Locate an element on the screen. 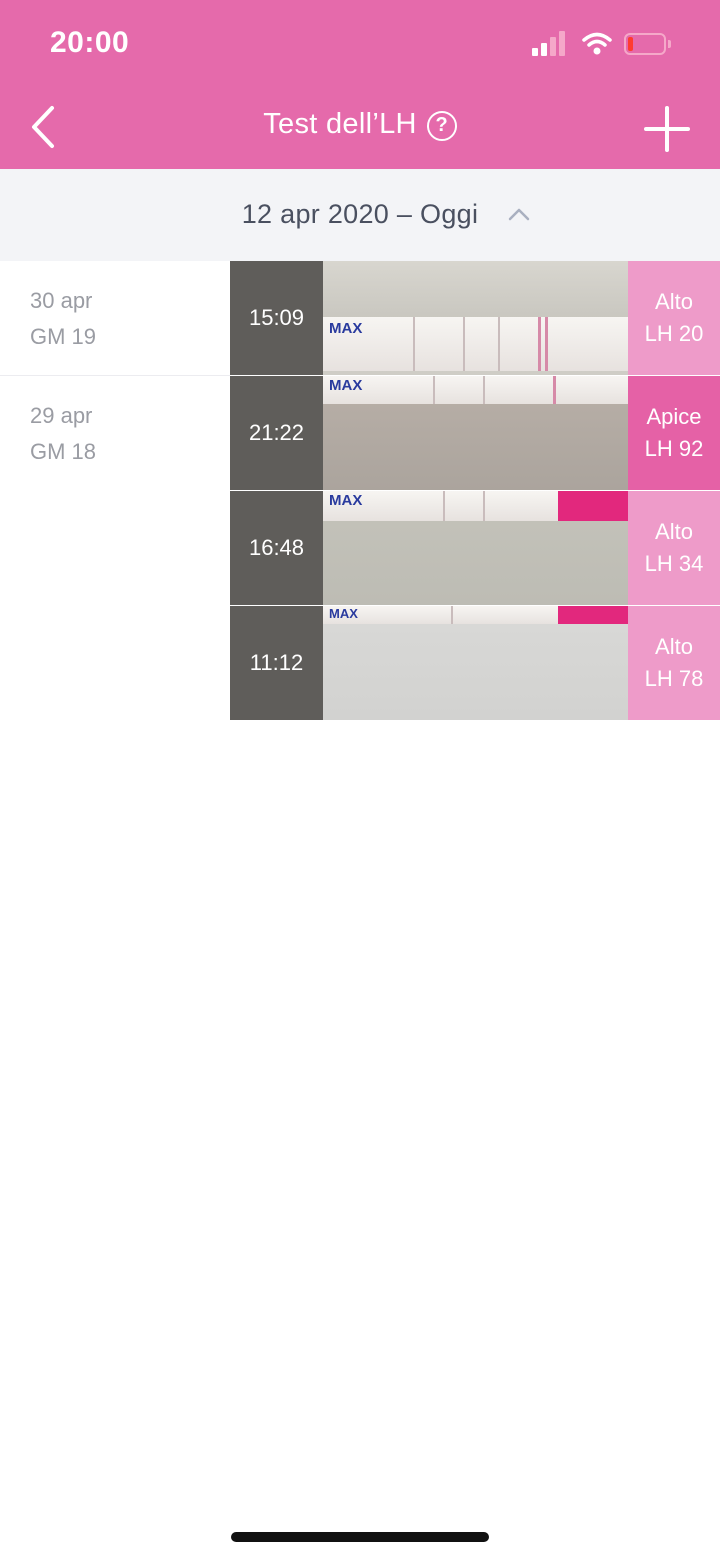  page-title: Test dell’LH? is located at coordinates (360, 124).